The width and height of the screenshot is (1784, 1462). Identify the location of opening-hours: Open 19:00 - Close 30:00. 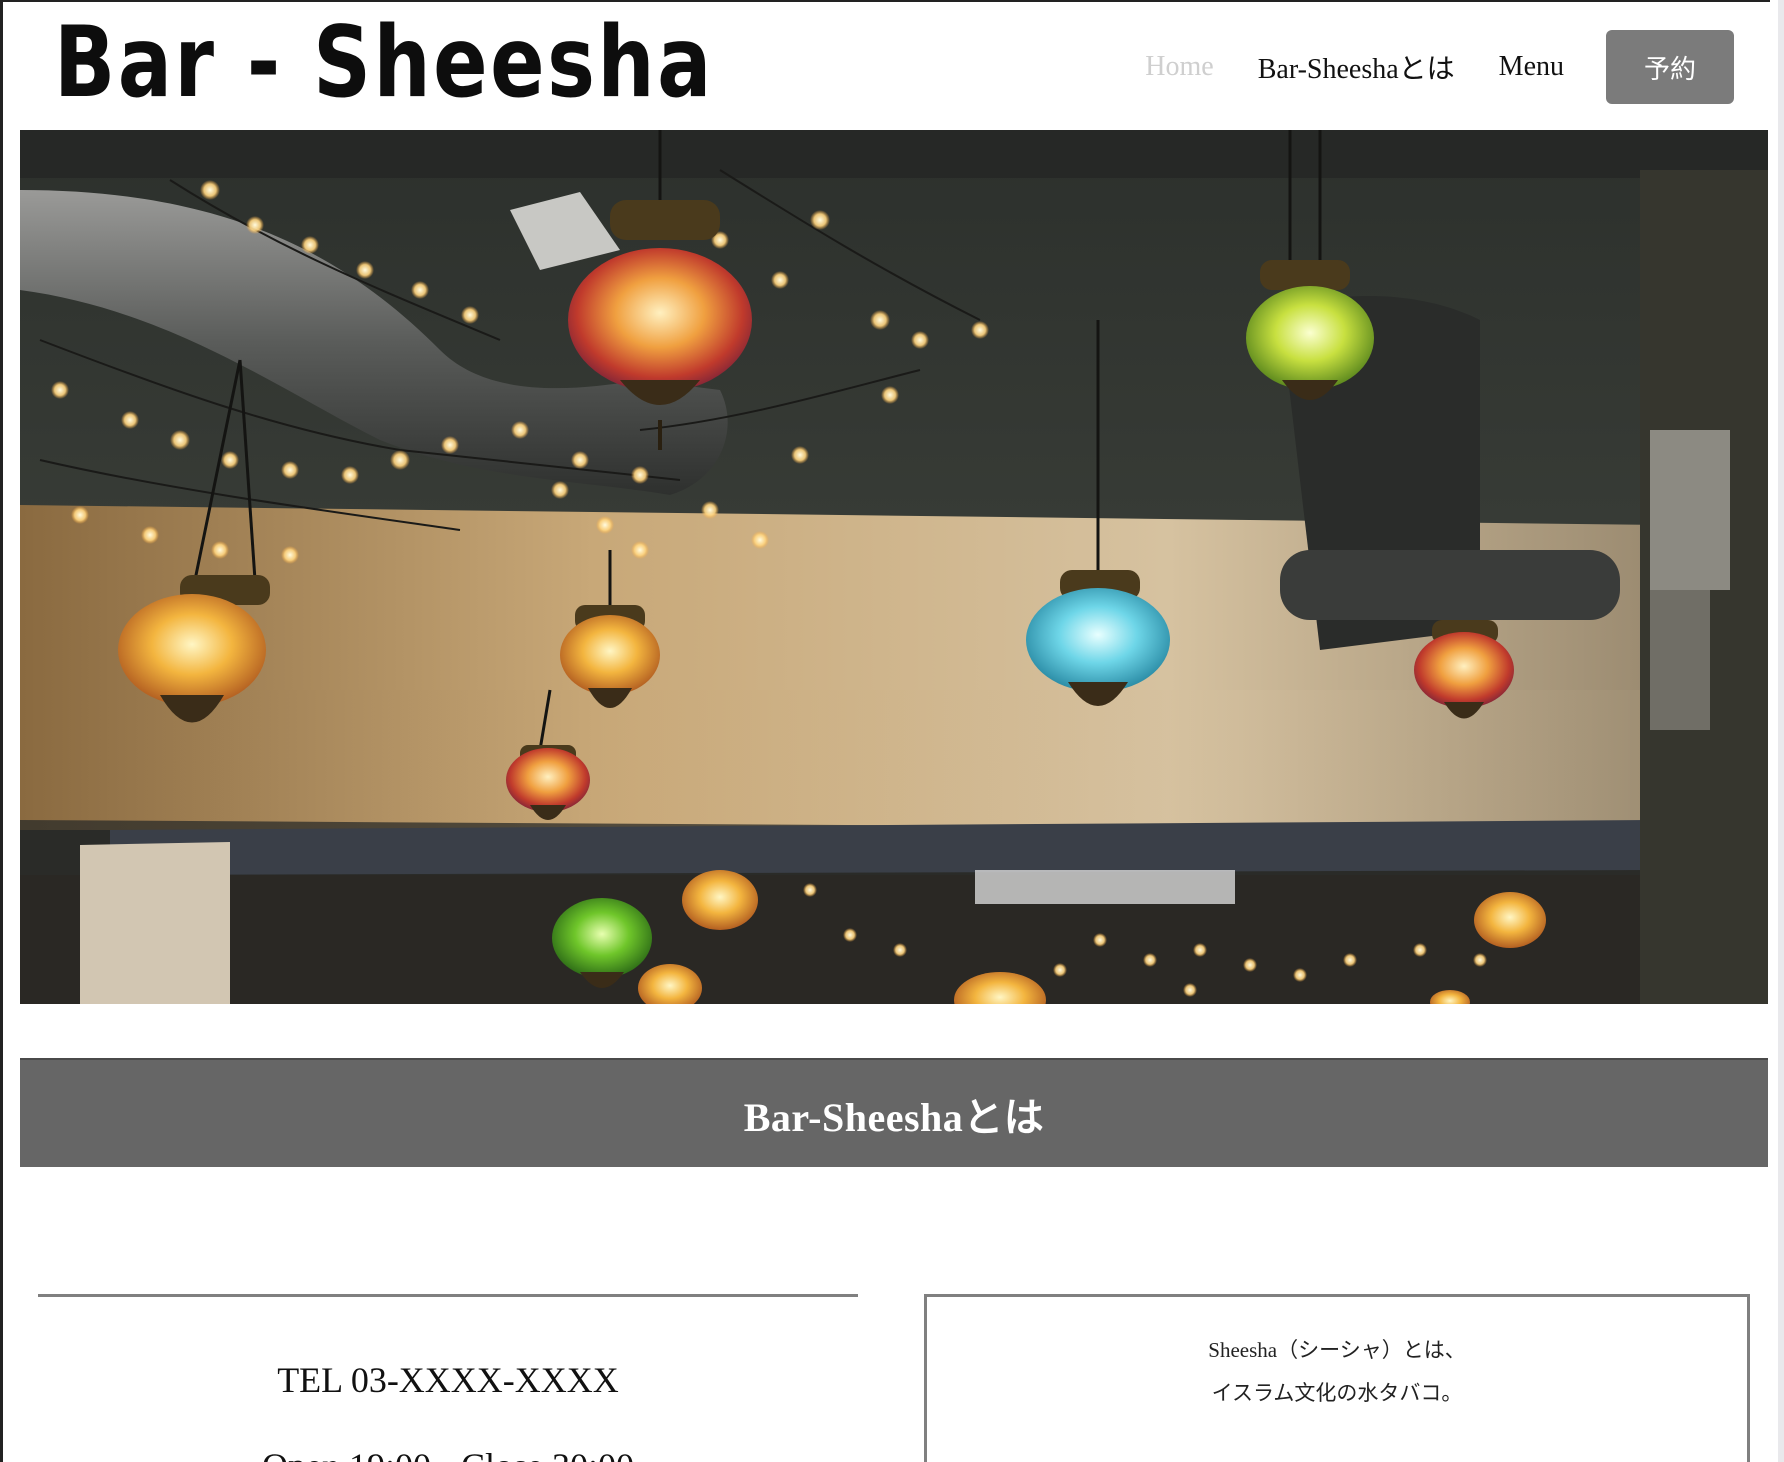
(448, 1453).